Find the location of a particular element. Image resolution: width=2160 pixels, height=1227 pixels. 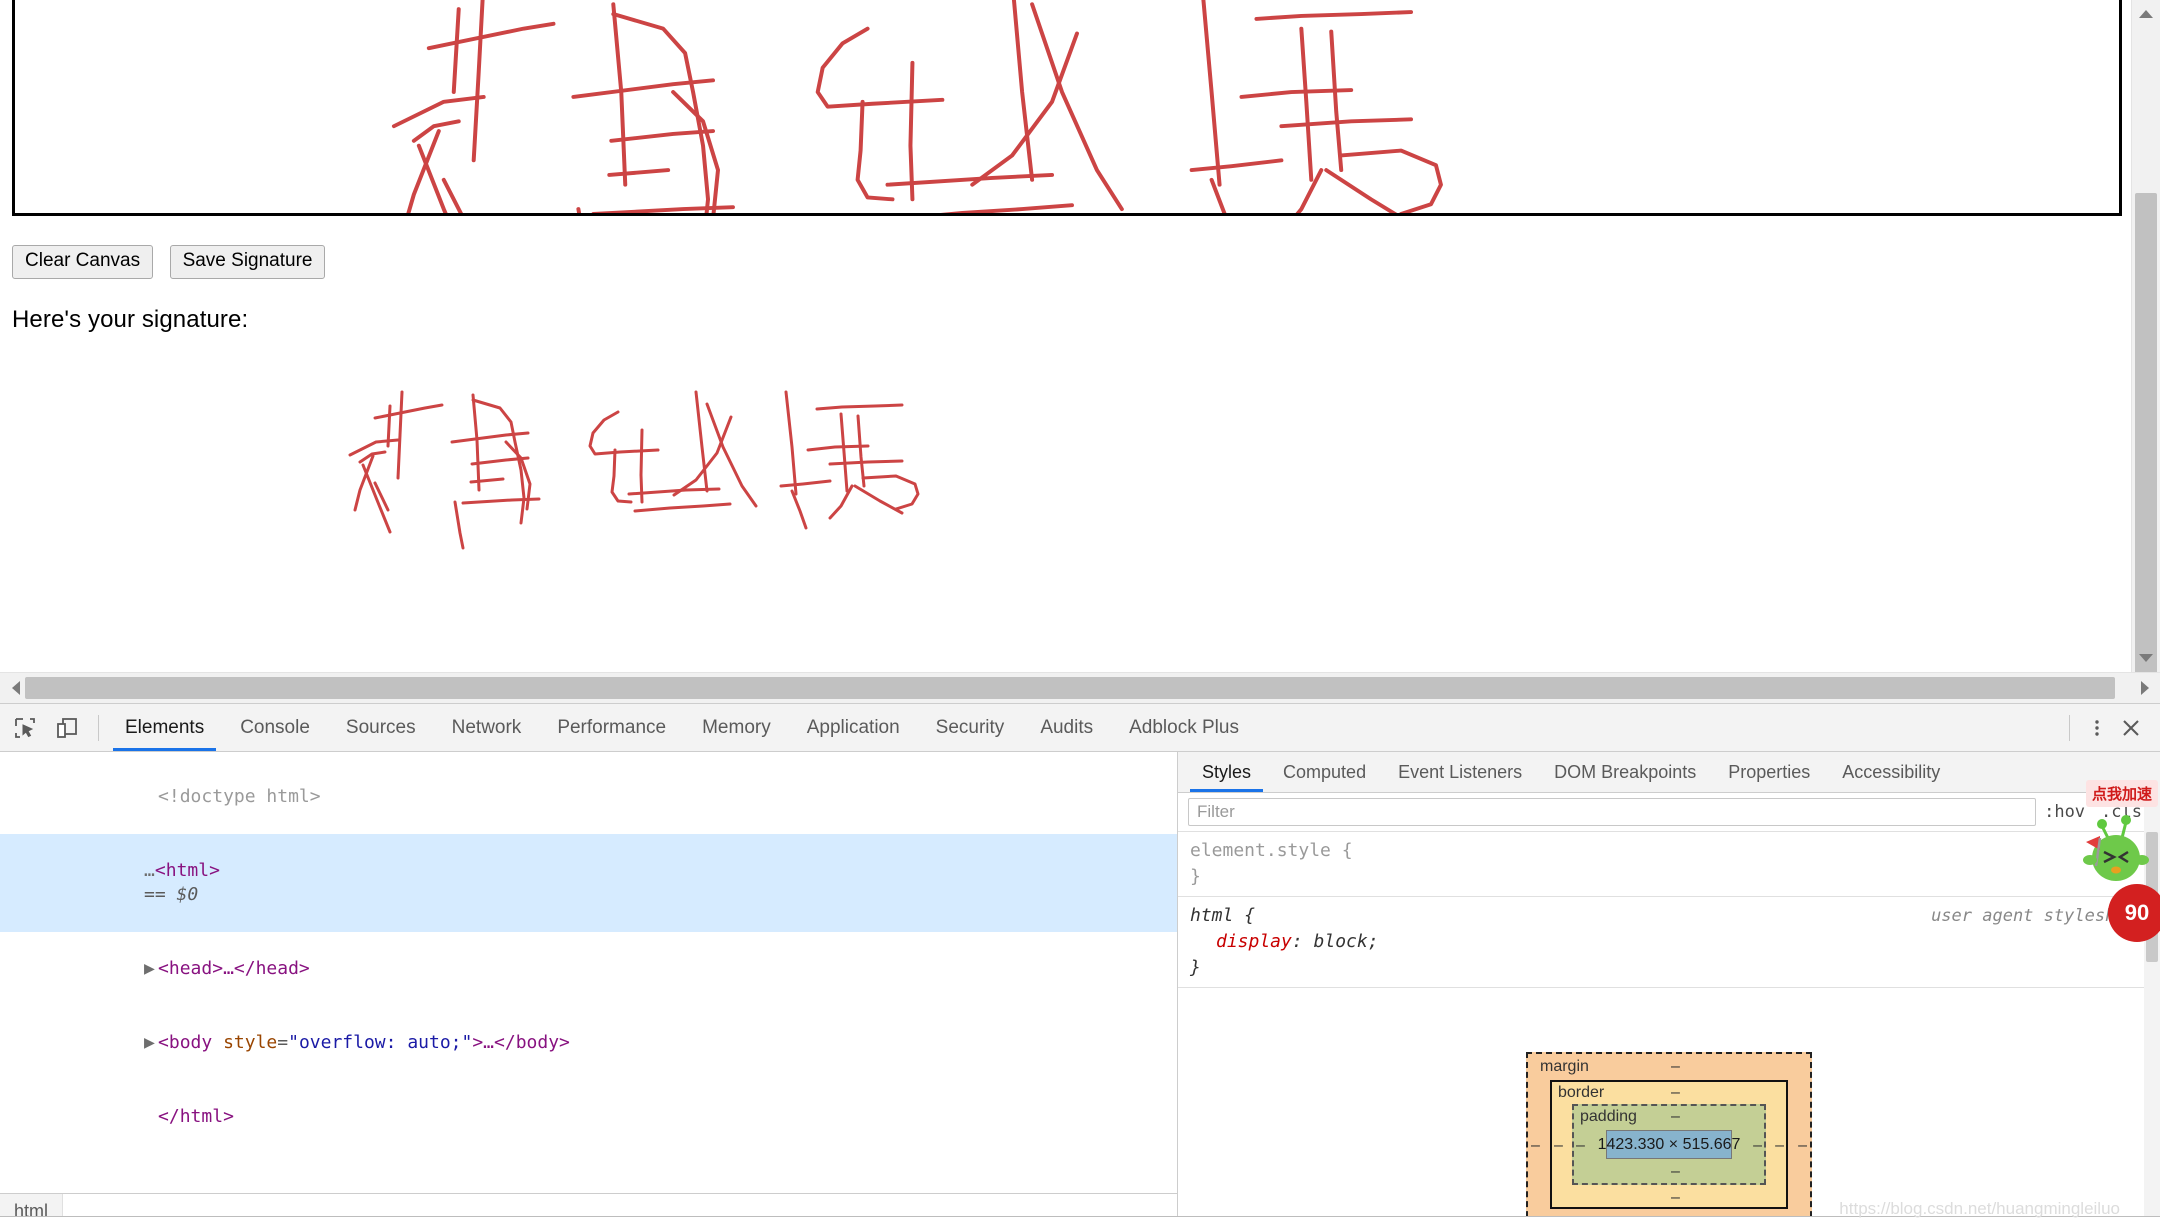

styles-filter-input: Filter is located at coordinates (1612, 812).